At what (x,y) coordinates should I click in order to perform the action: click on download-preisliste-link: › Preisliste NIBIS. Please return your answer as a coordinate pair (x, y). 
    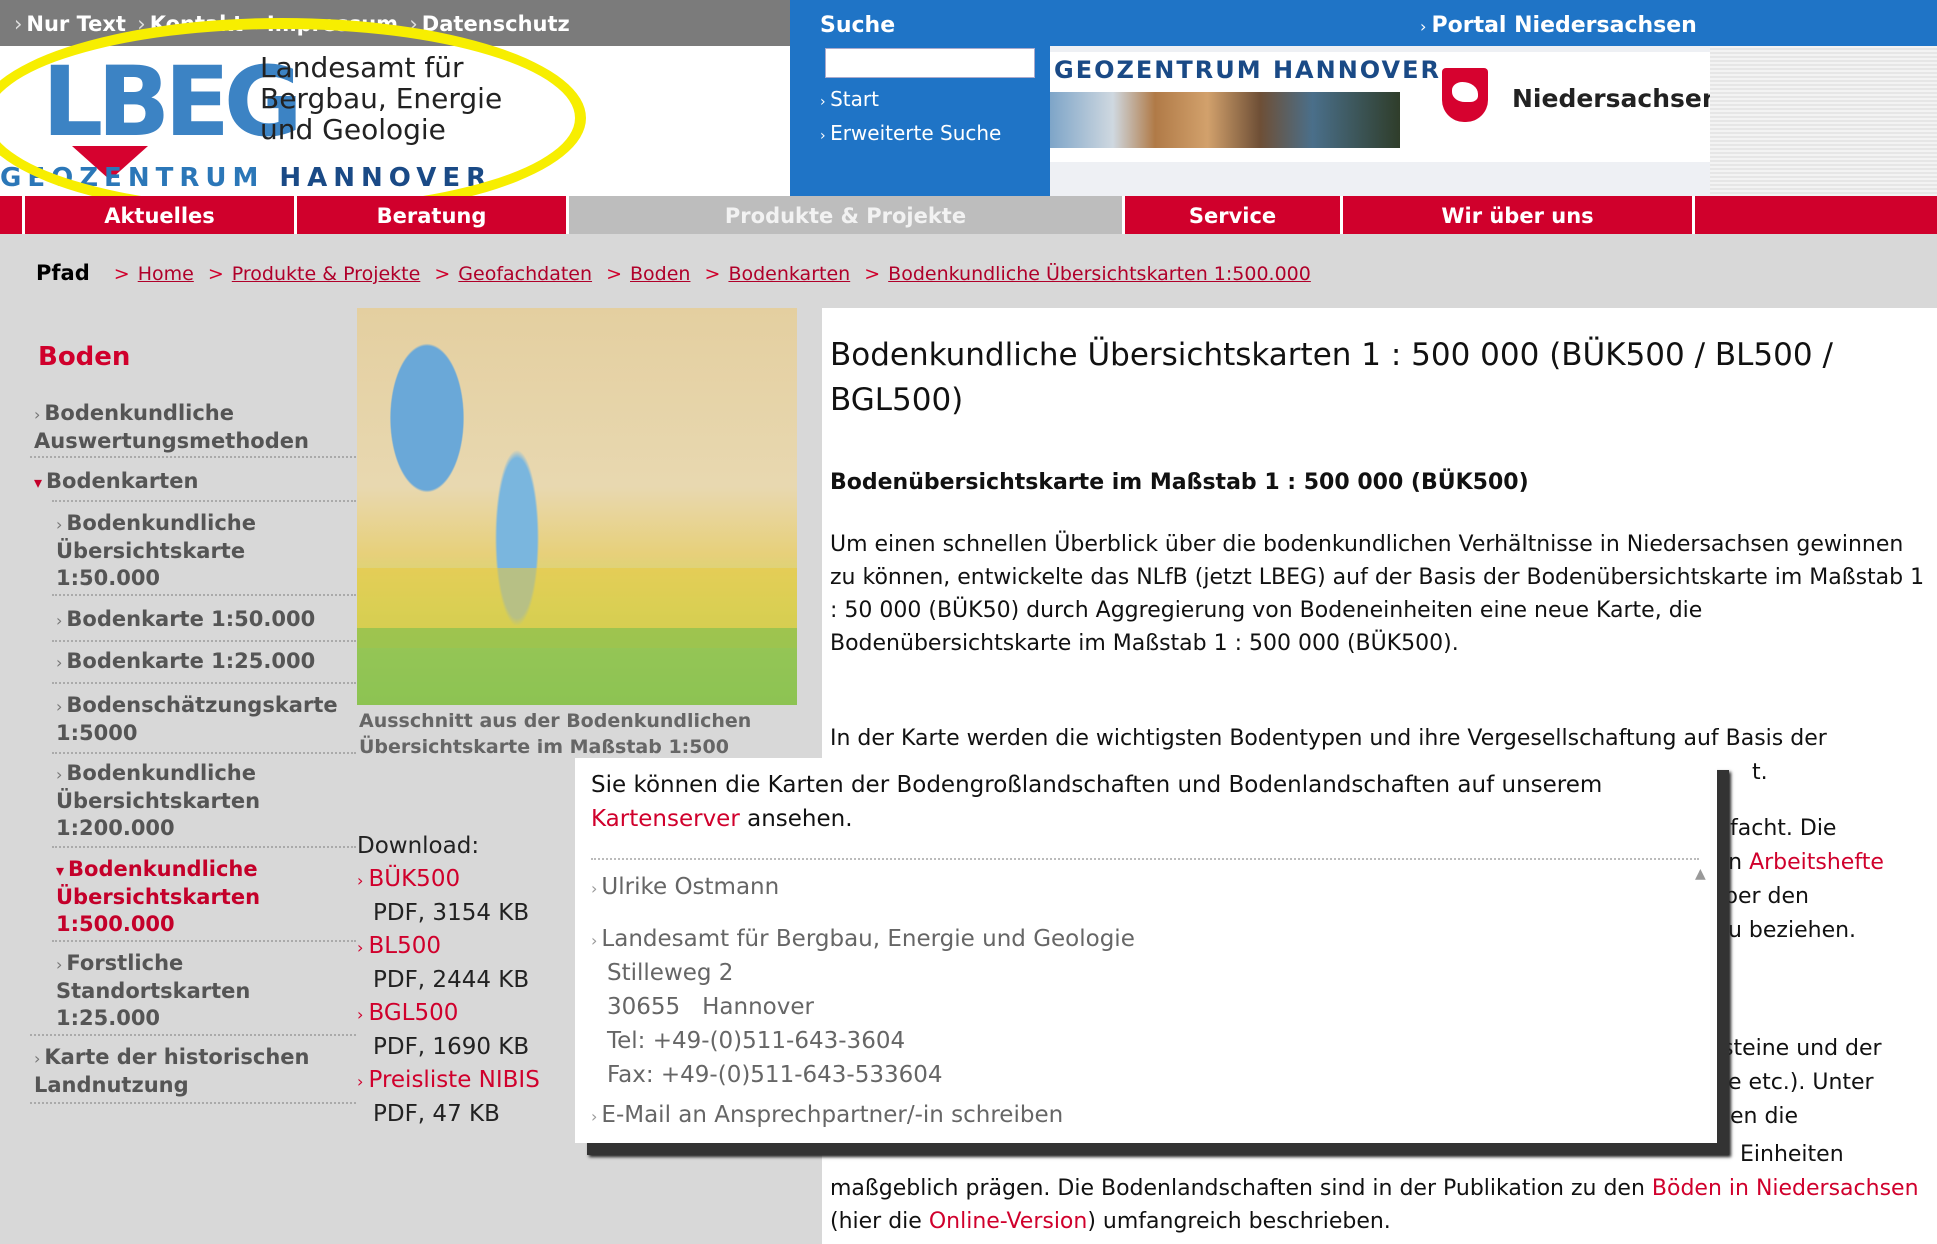
    Looking at the image, I should click on (448, 1081).